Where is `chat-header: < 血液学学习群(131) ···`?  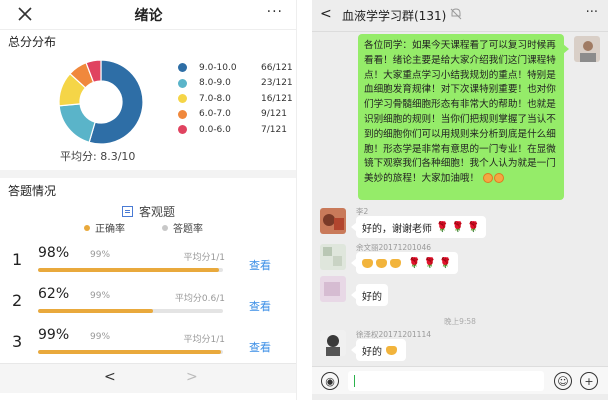 chat-header: < 血液学学习群(131) ··· is located at coordinates (460, 16).